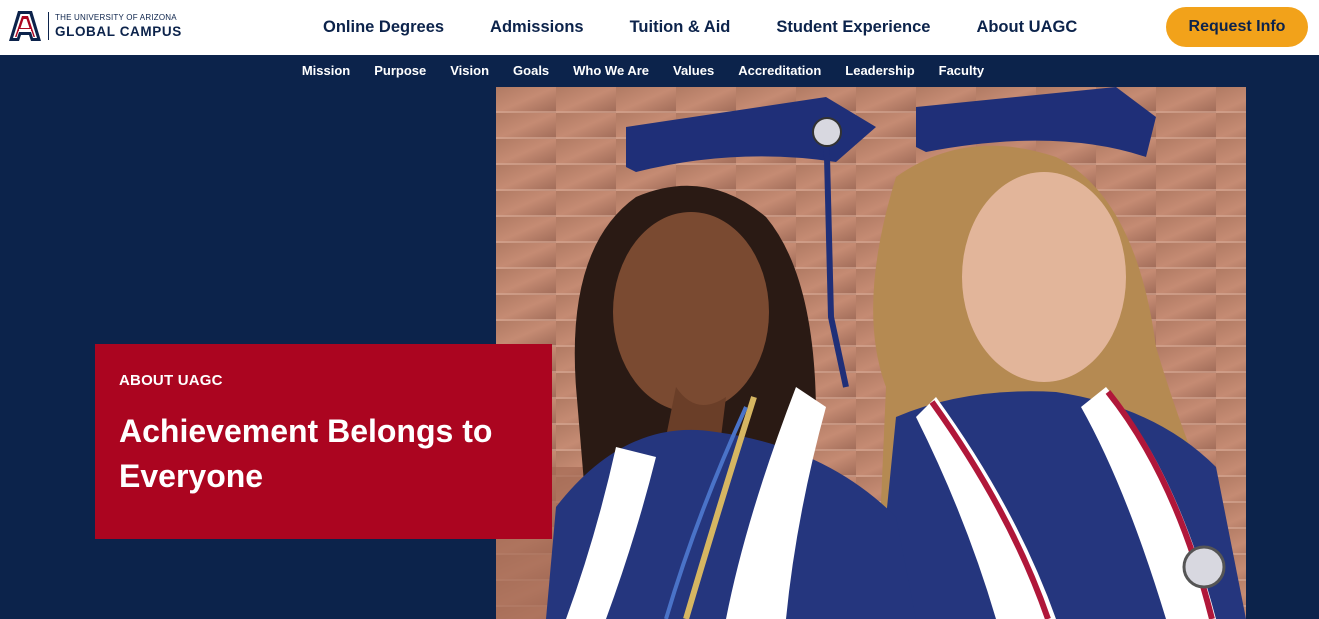 The height and width of the screenshot is (619, 1319). What do you see at coordinates (469, 70) in the screenshot?
I see `subnav-vision: Vision` at bounding box center [469, 70].